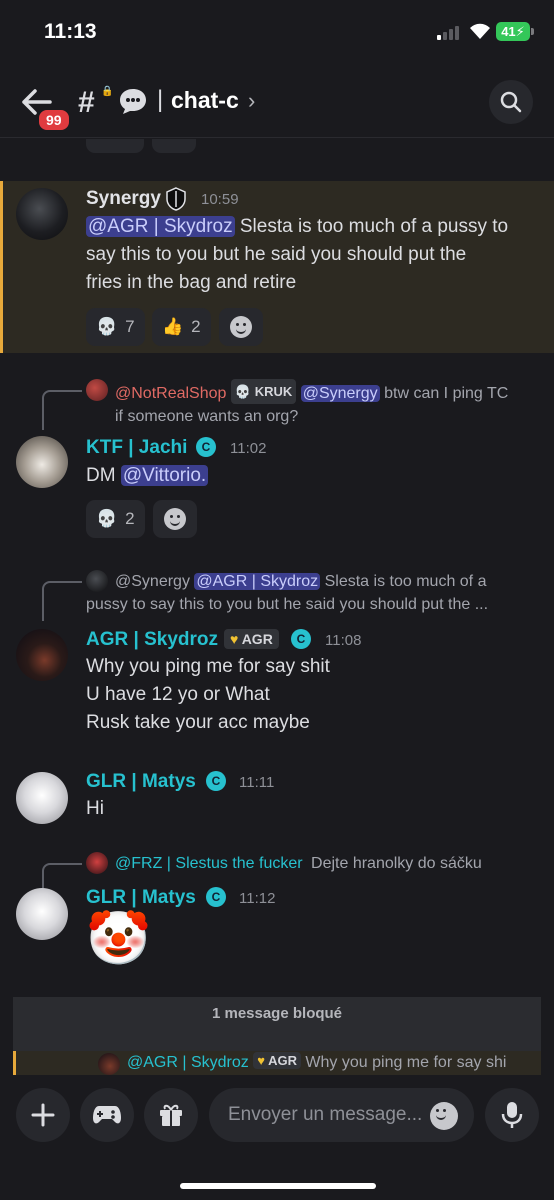 The image size is (554, 1200). What do you see at coordinates (340, 393) in the screenshot?
I see `user-mention: @Synergy` at bounding box center [340, 393].